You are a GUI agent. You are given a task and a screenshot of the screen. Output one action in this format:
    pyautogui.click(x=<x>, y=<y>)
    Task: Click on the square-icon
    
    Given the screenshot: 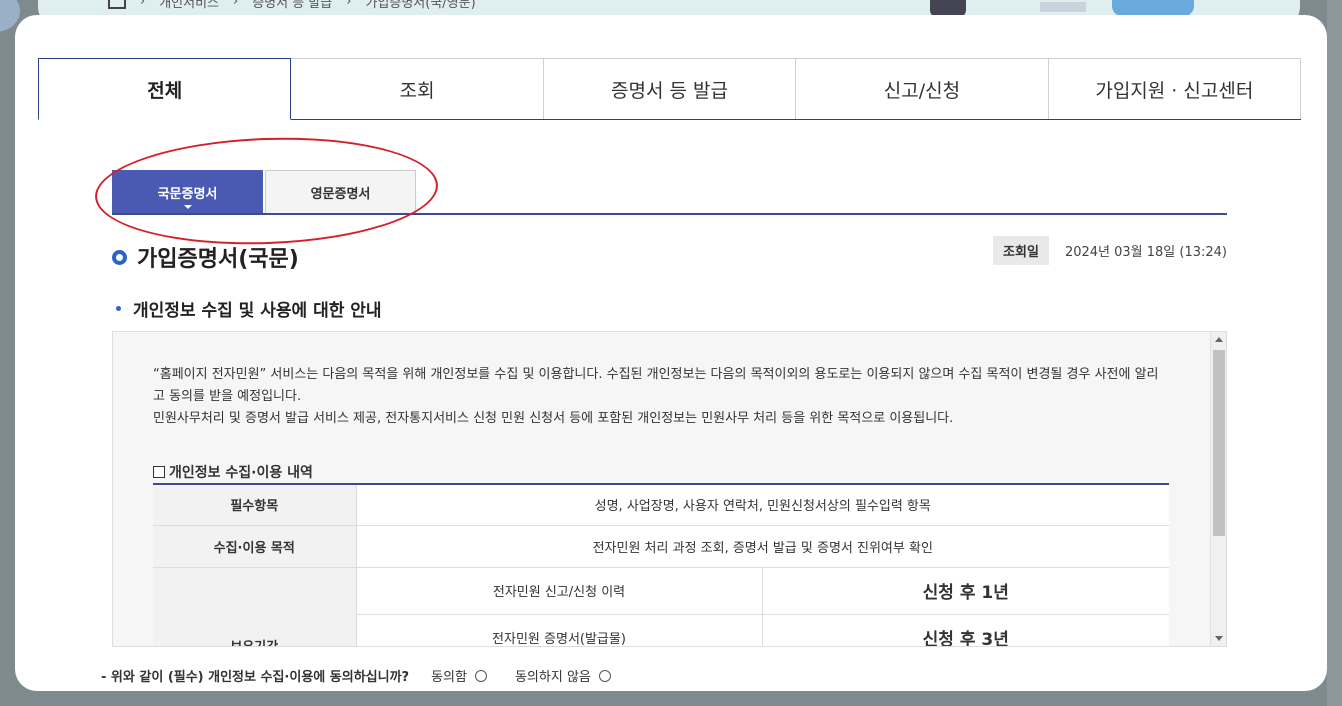 What is the action you would take?
    pyautogui.click(x=159, y=472)
    